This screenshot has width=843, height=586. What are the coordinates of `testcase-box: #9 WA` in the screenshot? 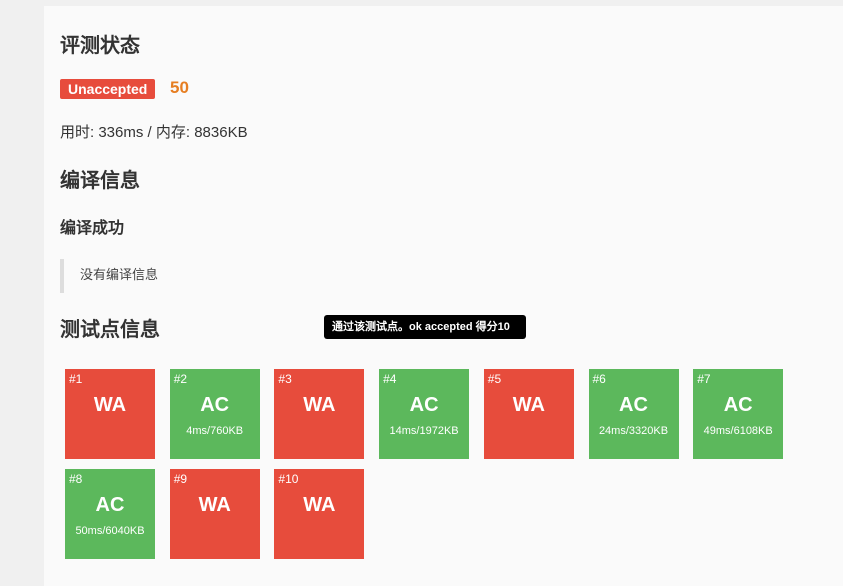 It's located at (214, 514).